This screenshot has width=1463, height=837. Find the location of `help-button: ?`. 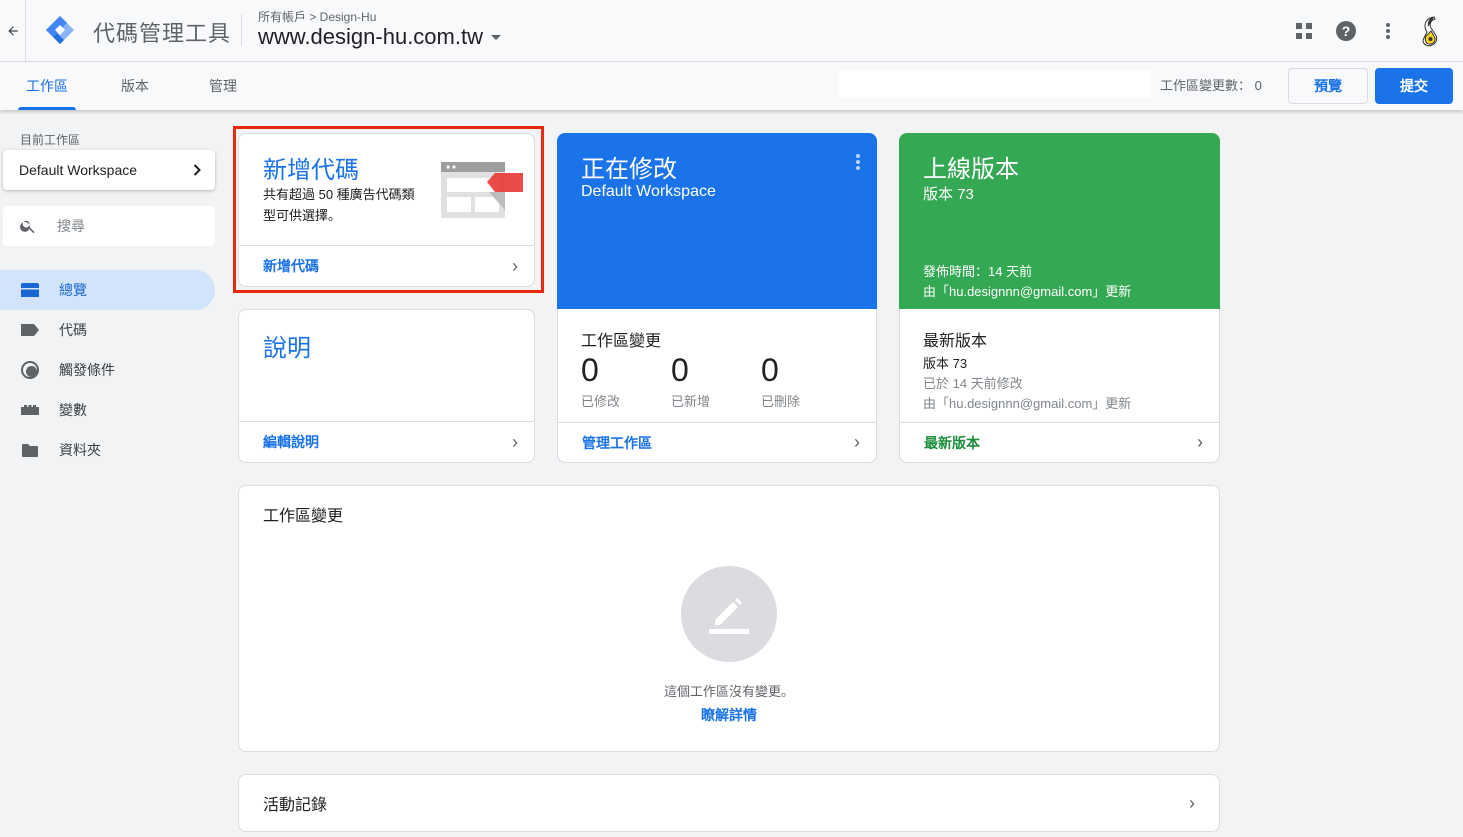

help-button: ? is located at coordinates (1346, 31).